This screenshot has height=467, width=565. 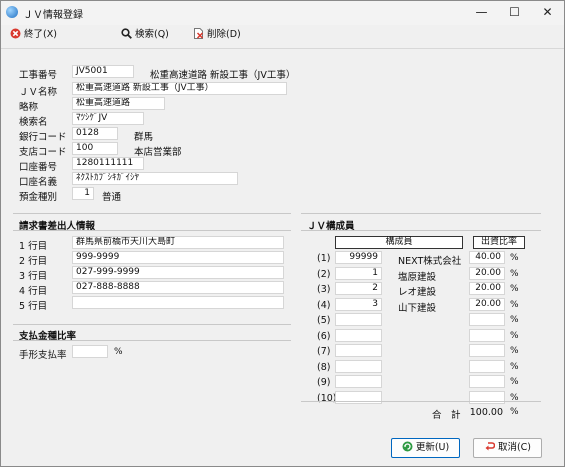 What do you see at coordinates (38, 92) in the screenshot?
I see `jv-name-label: ＪＶ名称` at bounding box center [38, 92].